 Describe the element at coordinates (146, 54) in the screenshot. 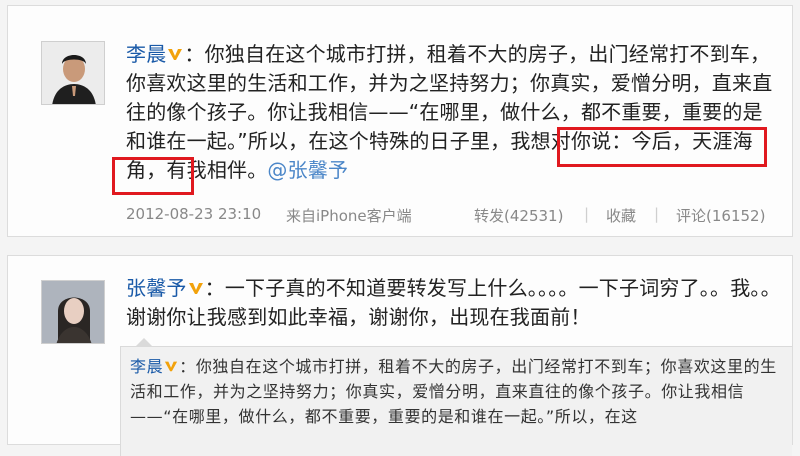

I see `author-name-1: 李晨` at that location.